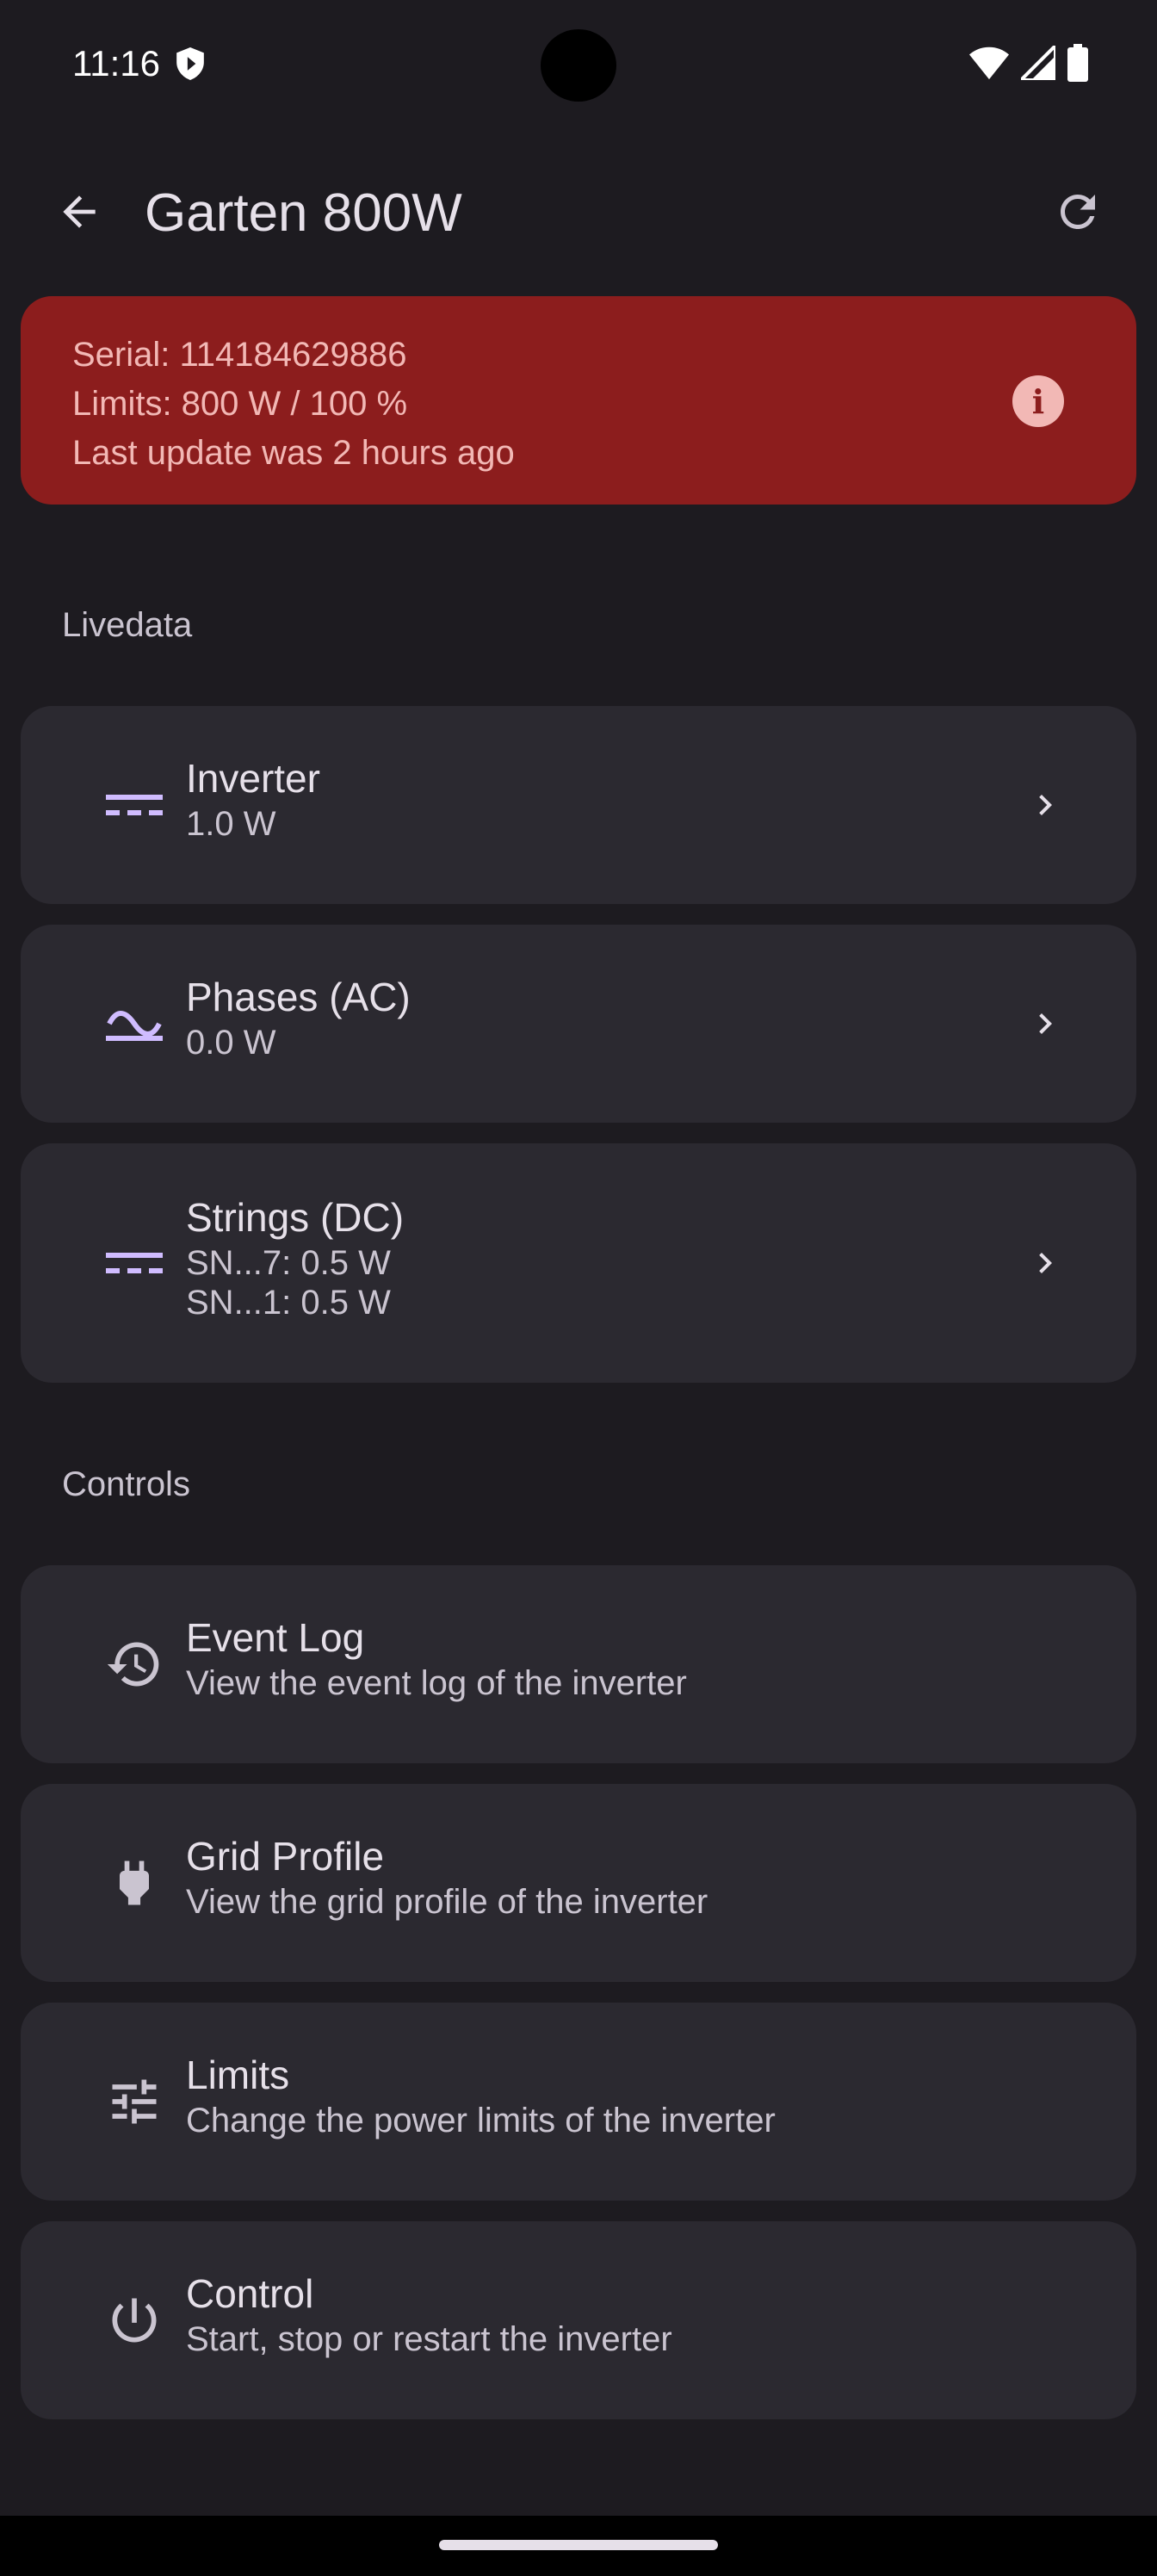  What do you see at coordinates (293, 453) in the screenshot?
I see `last-update-text: Last update was 2 hours ago` at bounding box center [293, 453].